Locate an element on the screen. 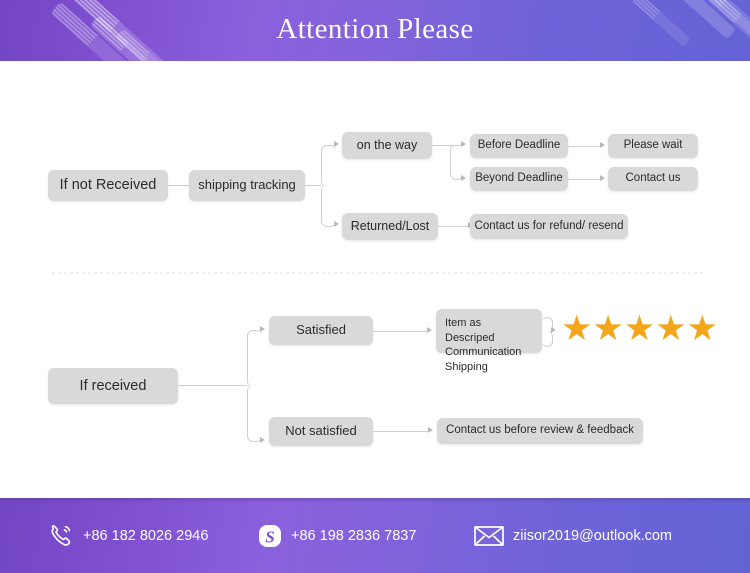 This screenshot has width=750, height=573. node-beyond-deadline: Beyond Deadline is located at coordinates (519, 179).